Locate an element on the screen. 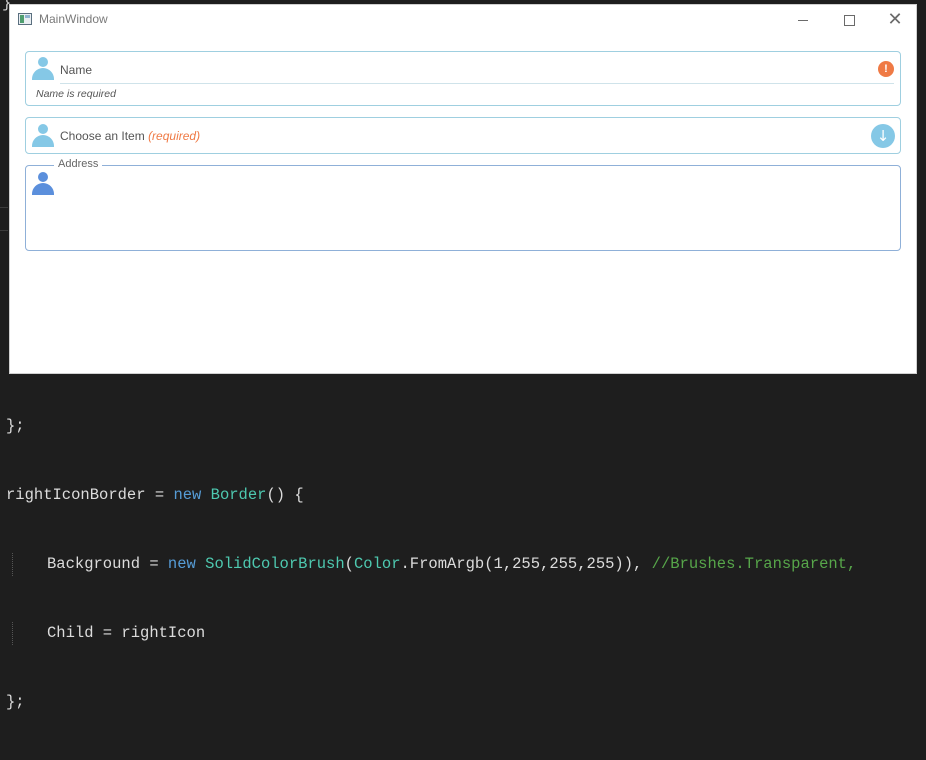 This screenshot has width=926, height=760. code-type: Color is located at coordinates (377, 564).